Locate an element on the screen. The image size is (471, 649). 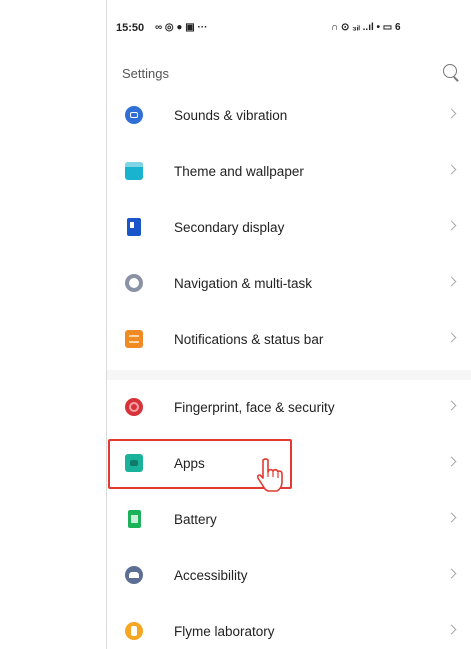
notifications-icon is located at coordinates (134, 339).